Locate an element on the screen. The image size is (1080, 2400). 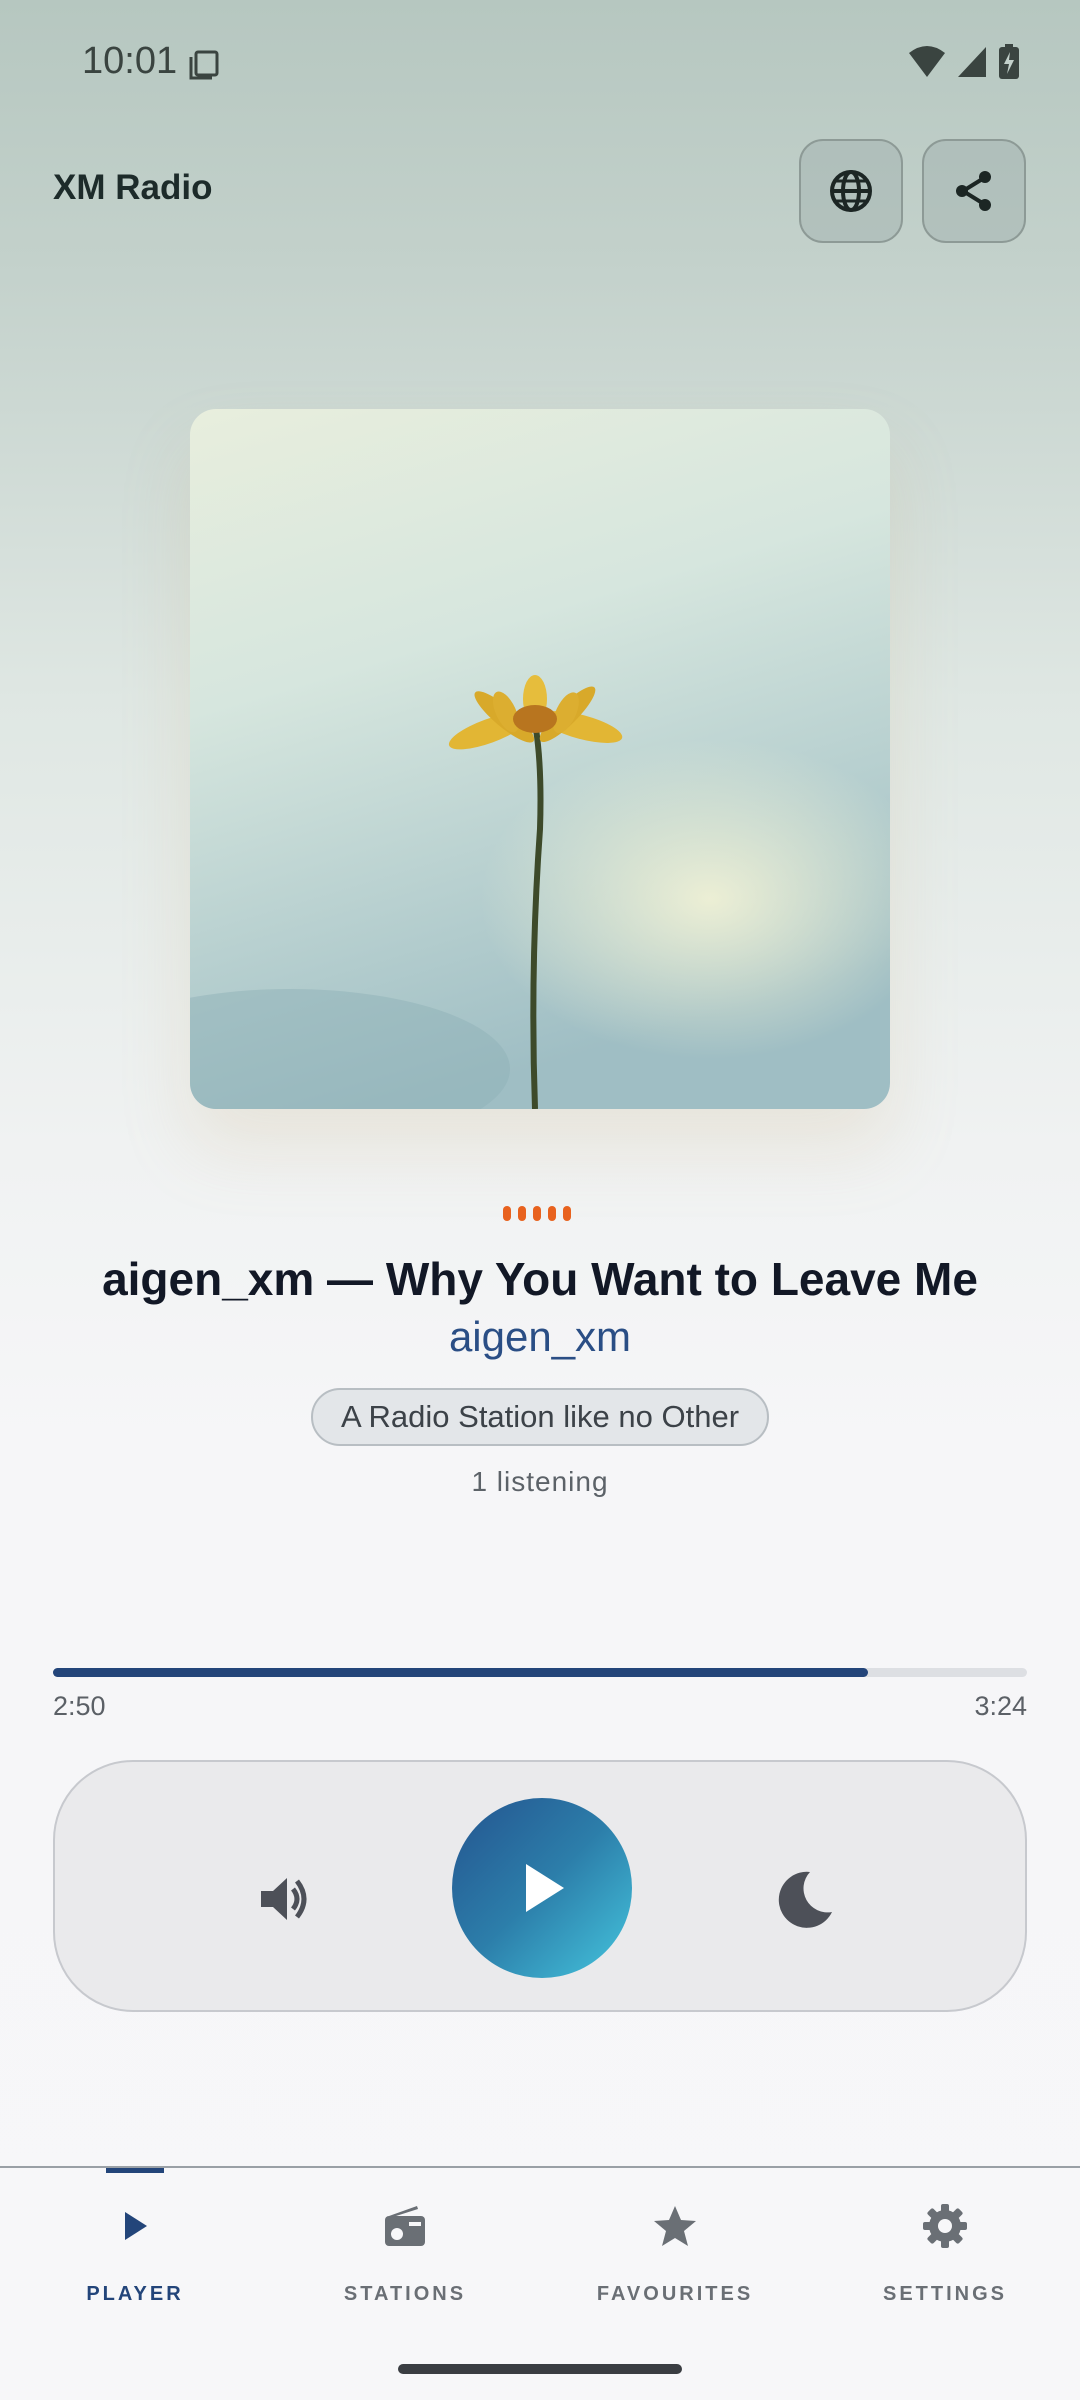
track-title: aigen_xm — Why You Want to Leave Me is located at coordinates (540, 1279).